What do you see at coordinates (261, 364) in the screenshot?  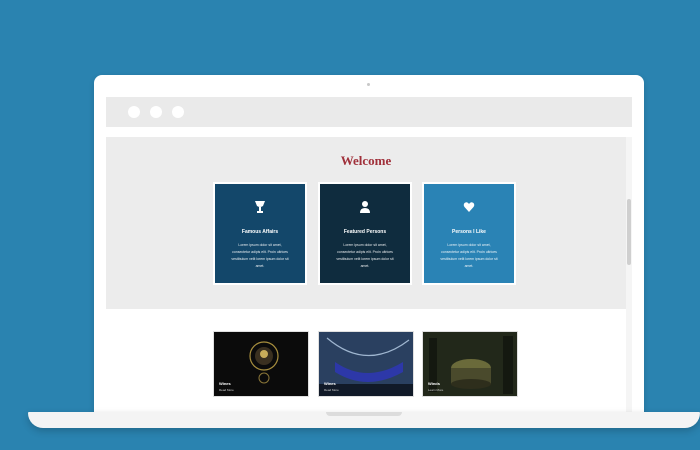 I see `gallery-item-1: Wines Read More` at bounding box center [261, 364].